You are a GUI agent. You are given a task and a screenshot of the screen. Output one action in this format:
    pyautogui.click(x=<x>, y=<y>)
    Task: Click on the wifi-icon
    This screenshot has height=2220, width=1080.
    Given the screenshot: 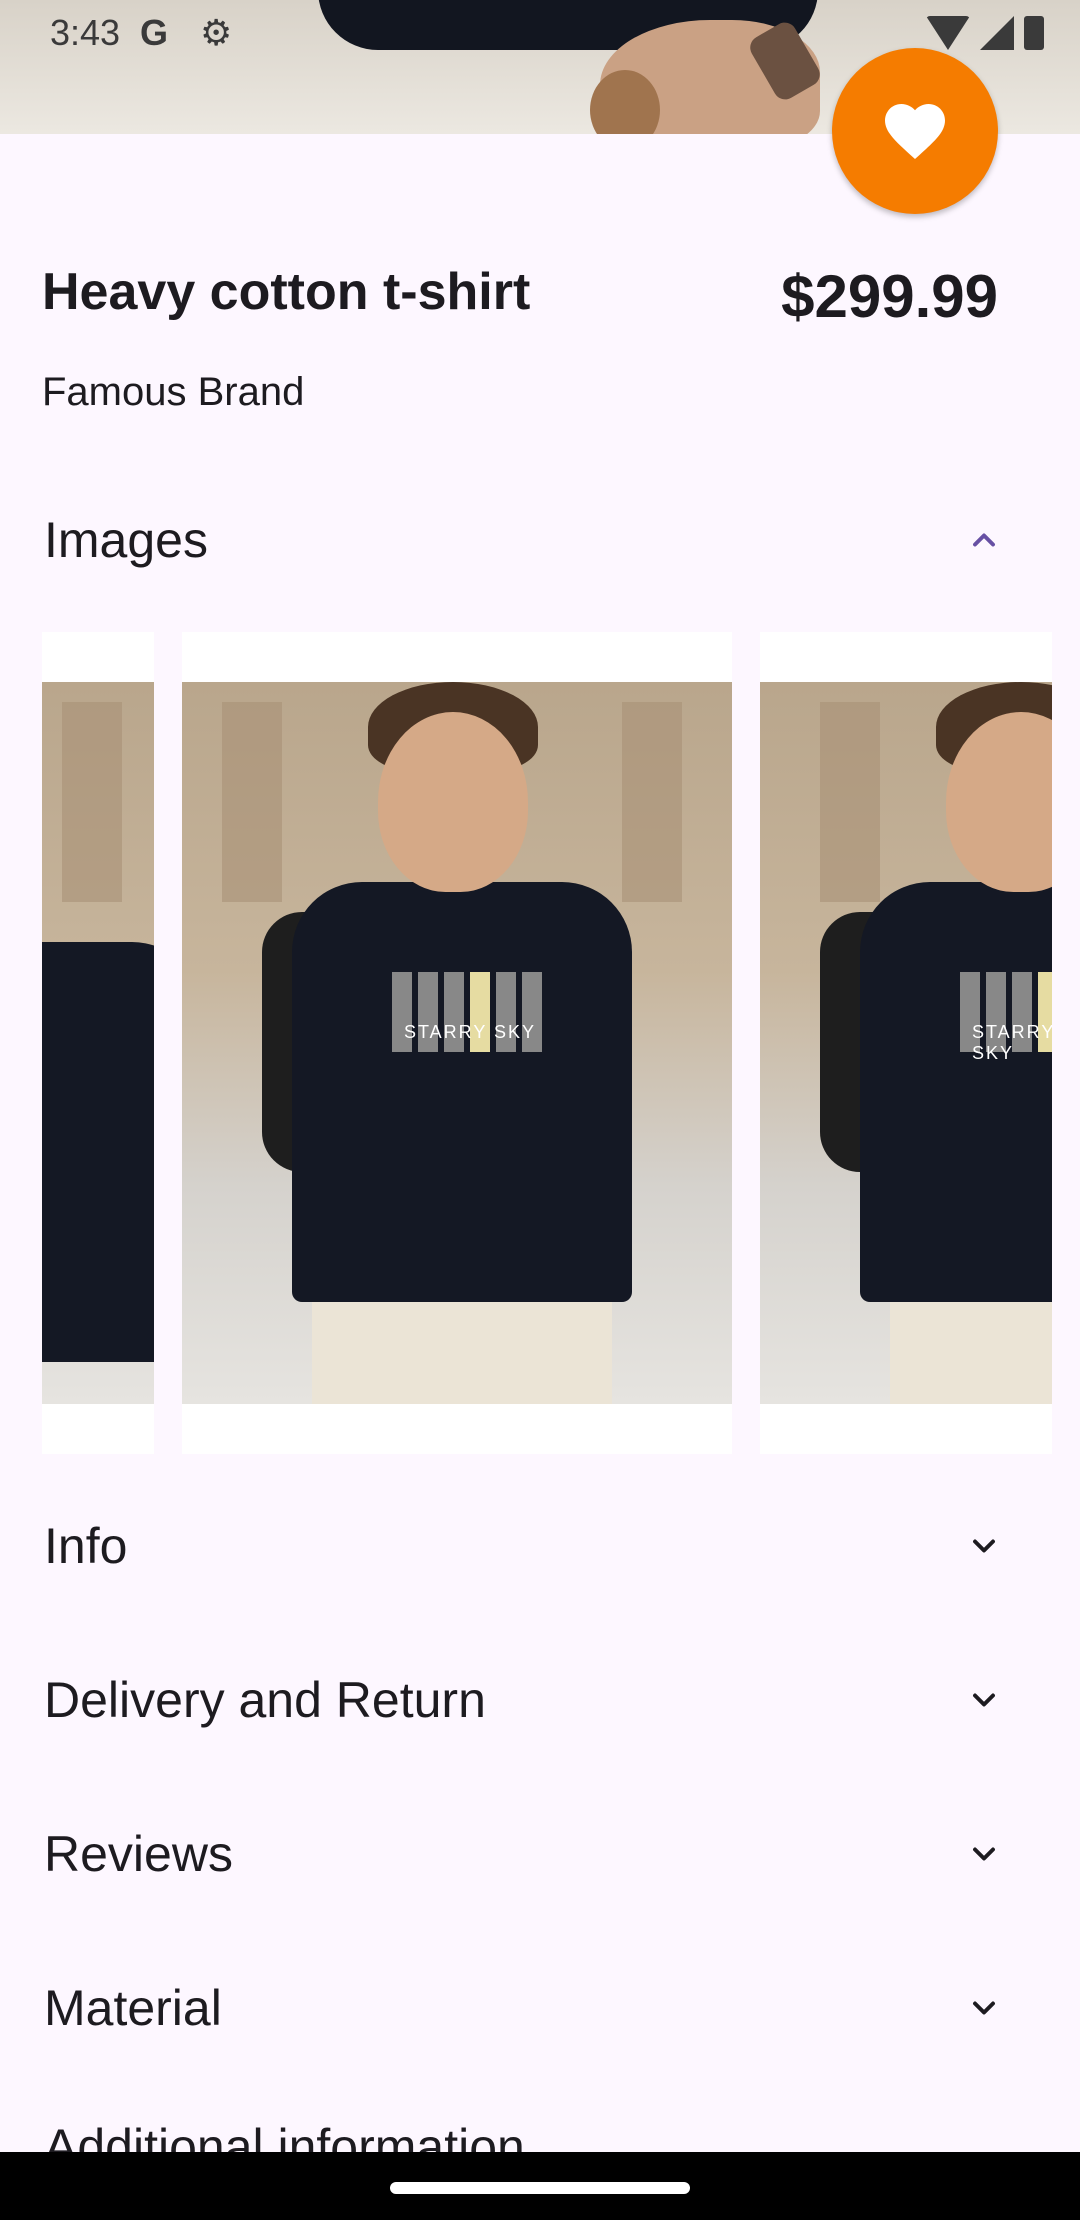 What is the action you would take?
    pyautogui.click(x=948, y=33)
    